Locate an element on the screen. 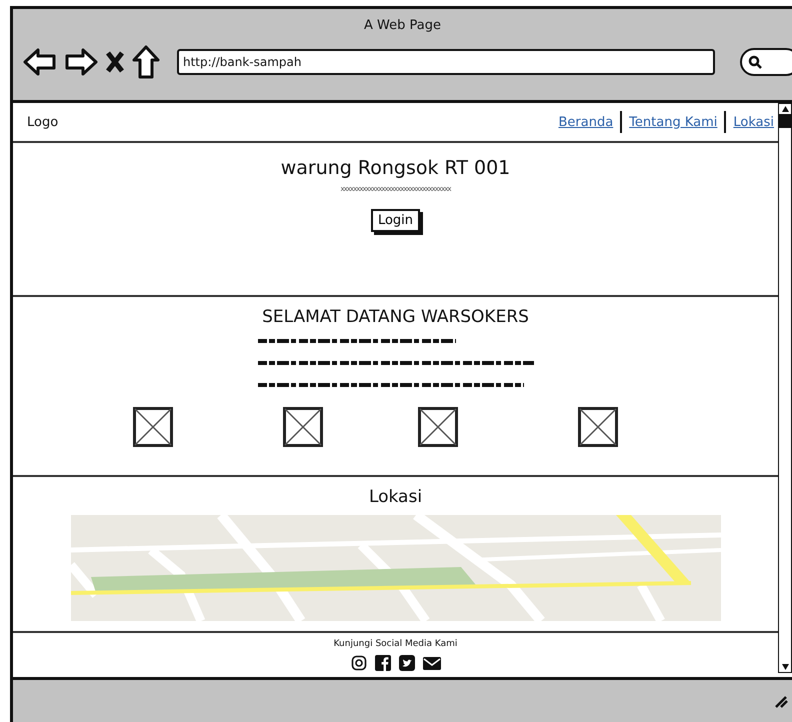 The width and height of the screenshot is (792, 722). hero-title: warung Rongsok RT 001 is located at coordinates (395, 168).